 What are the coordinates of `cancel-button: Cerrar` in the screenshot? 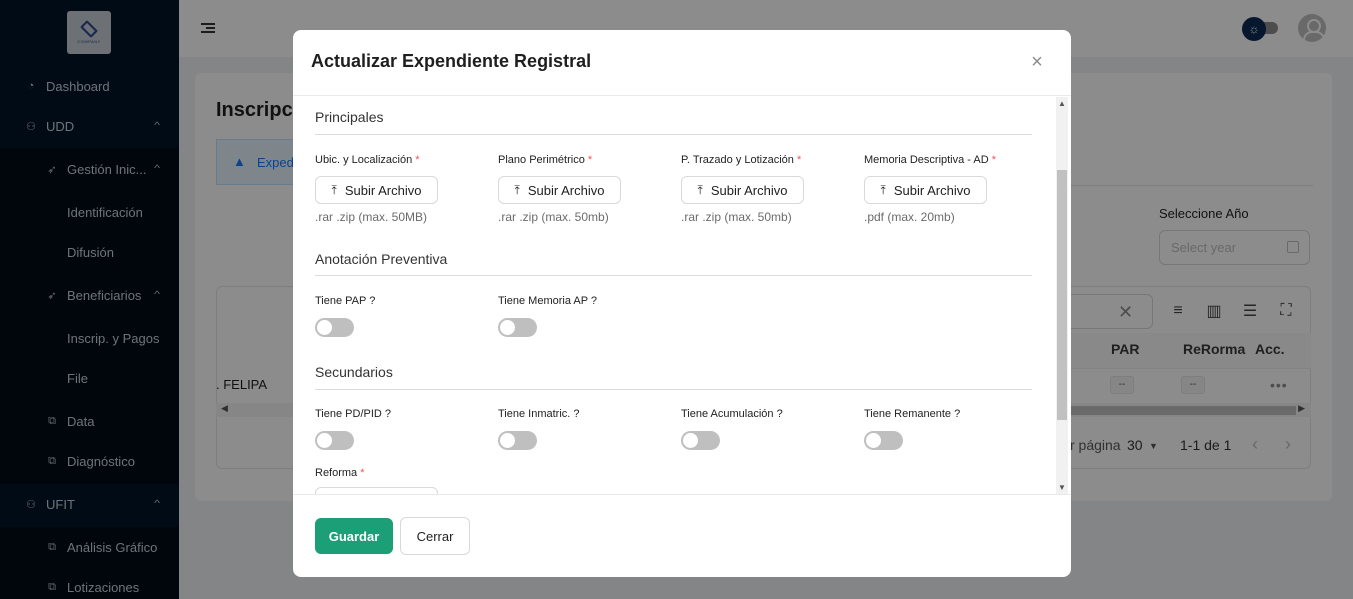 It's located at (435, 536).